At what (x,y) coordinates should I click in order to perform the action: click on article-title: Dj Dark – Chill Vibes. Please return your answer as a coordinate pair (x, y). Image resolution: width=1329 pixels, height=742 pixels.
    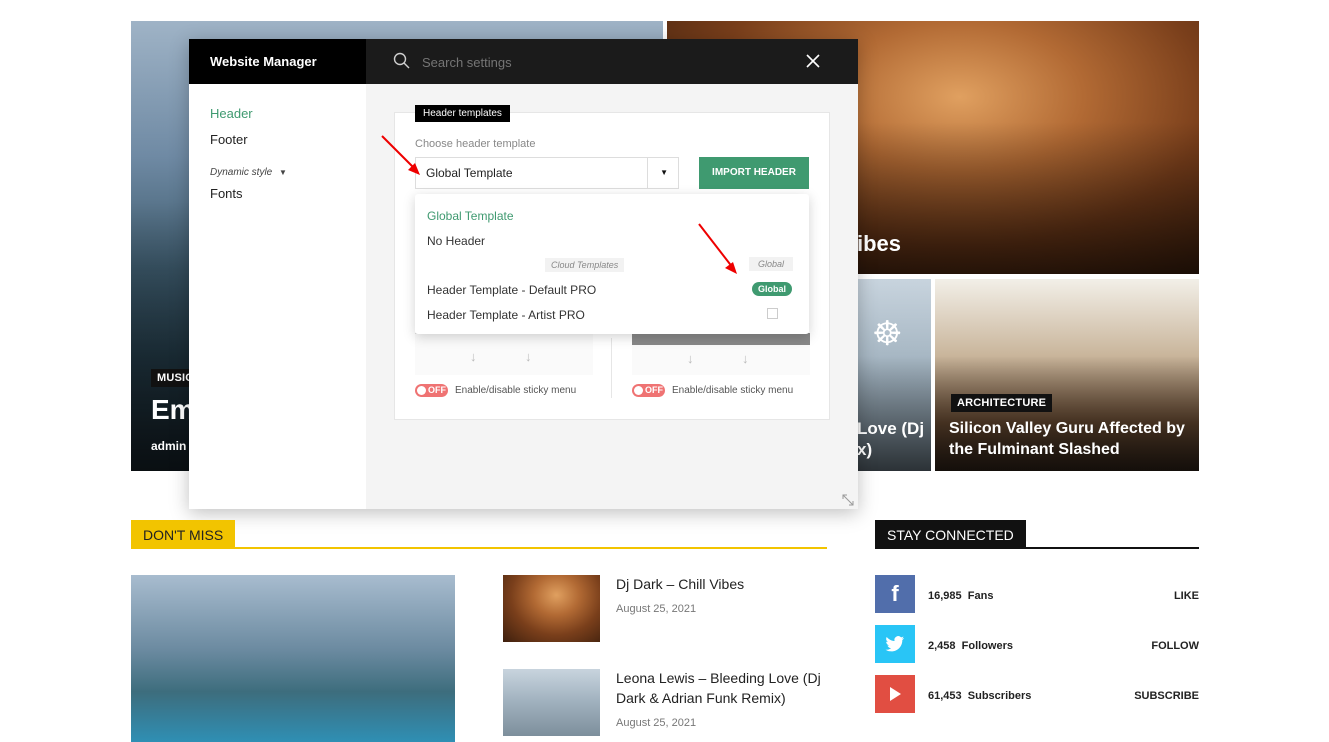
    Looking at the image, I should click on (721, 584).